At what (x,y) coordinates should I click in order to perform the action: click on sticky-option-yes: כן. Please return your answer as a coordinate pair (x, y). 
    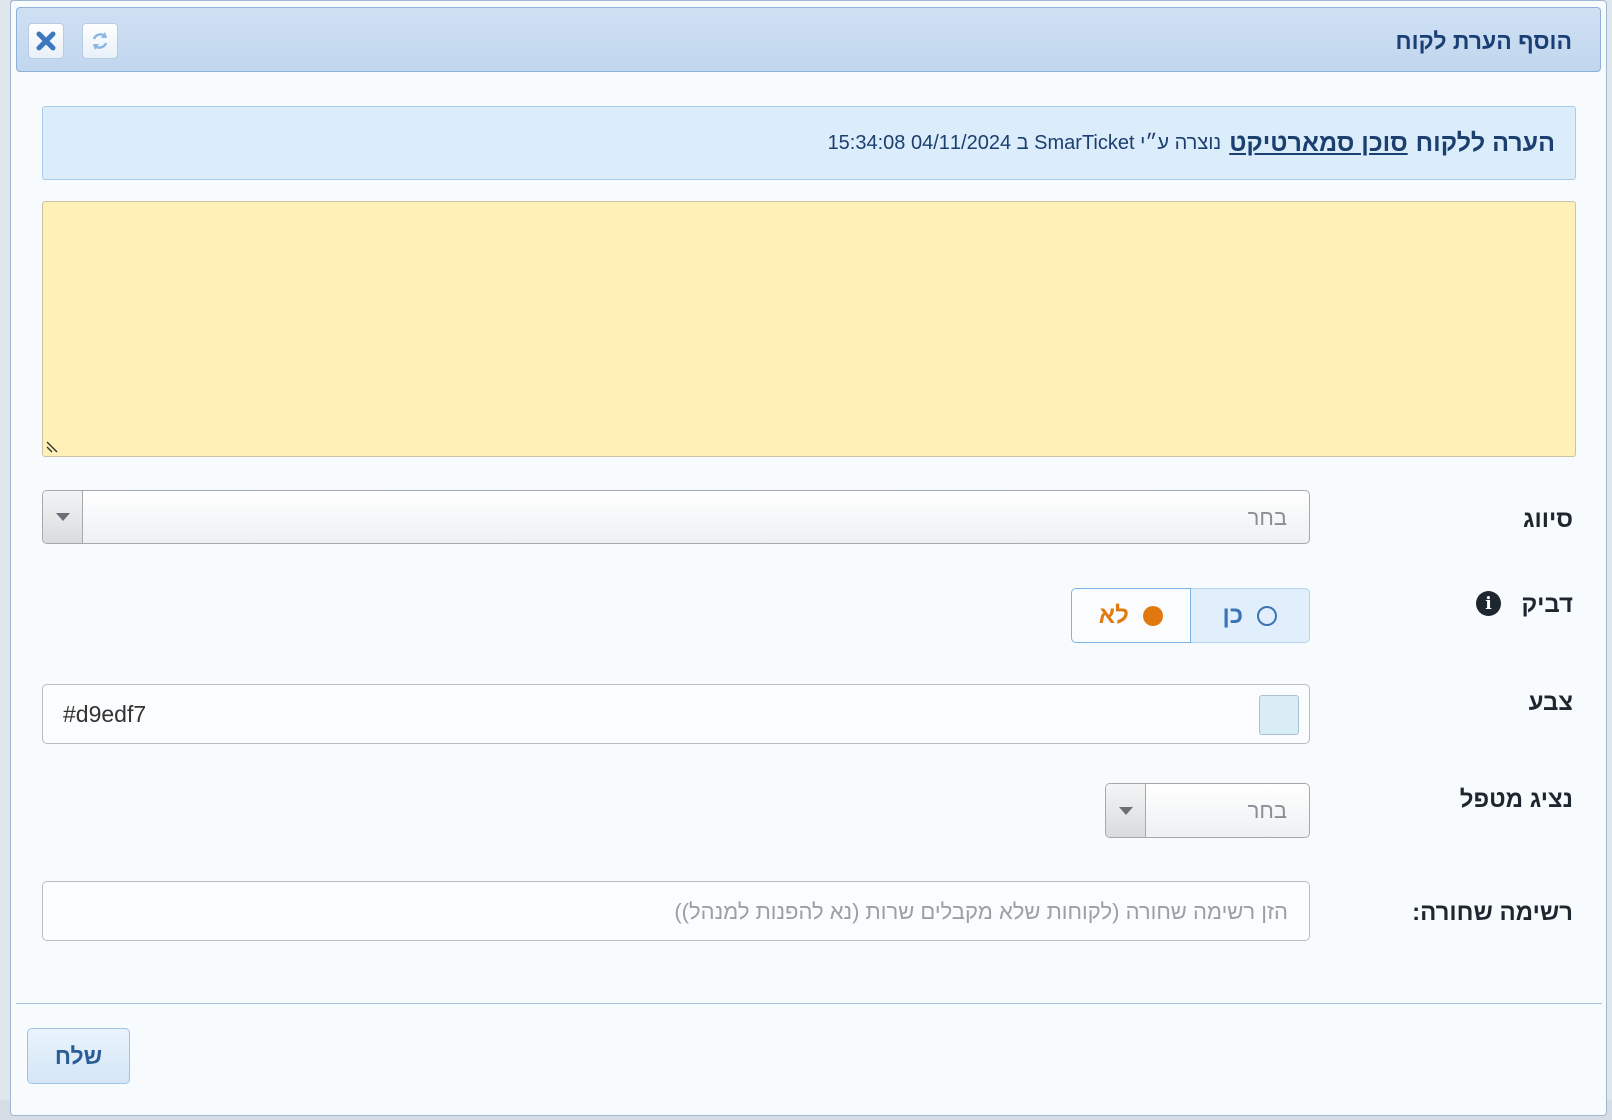
    Looking at the image, I should click on (1250, 615).